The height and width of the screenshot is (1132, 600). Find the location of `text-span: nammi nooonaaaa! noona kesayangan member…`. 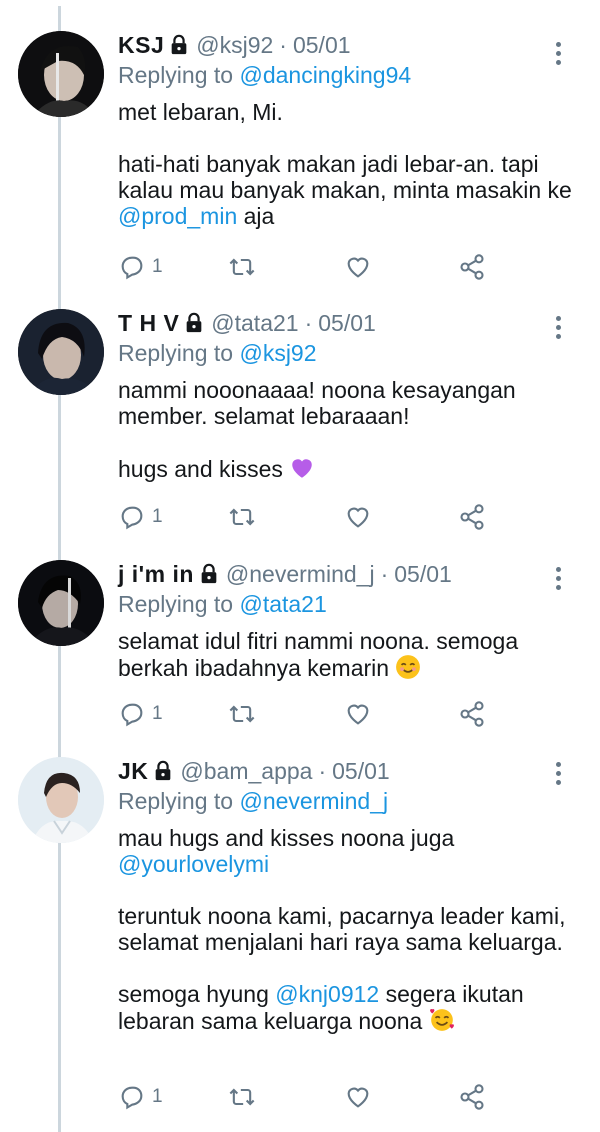

text-span: nammi nooonaaaa! noona kesayangan member… is located at coordinates (317, 403).